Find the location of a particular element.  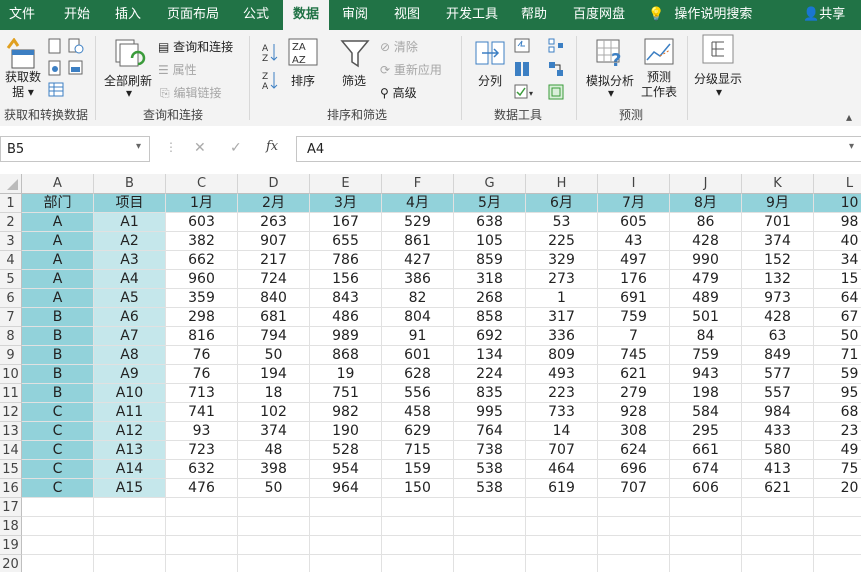

cell-J6: 489 is located at coordinates (706, 298).